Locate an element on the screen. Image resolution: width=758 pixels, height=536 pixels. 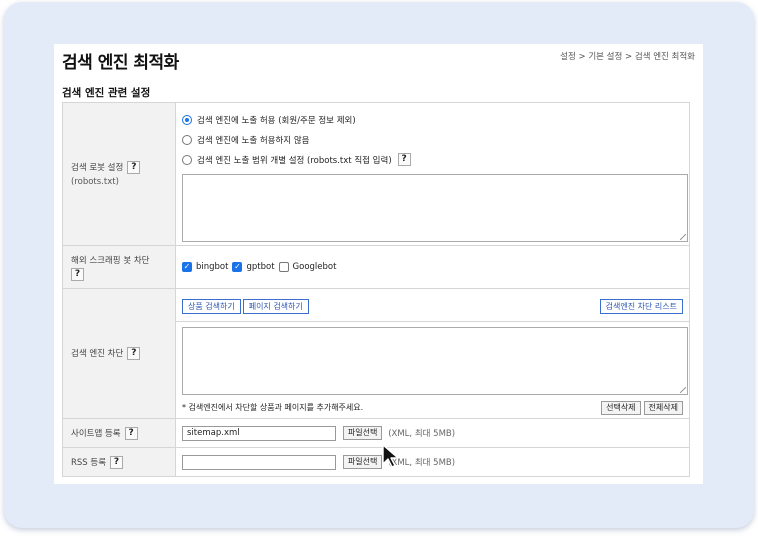
scraping-value-cell: ✓ bingbot ✓ gptbot Googlebot is located at coordinates (432, 267).